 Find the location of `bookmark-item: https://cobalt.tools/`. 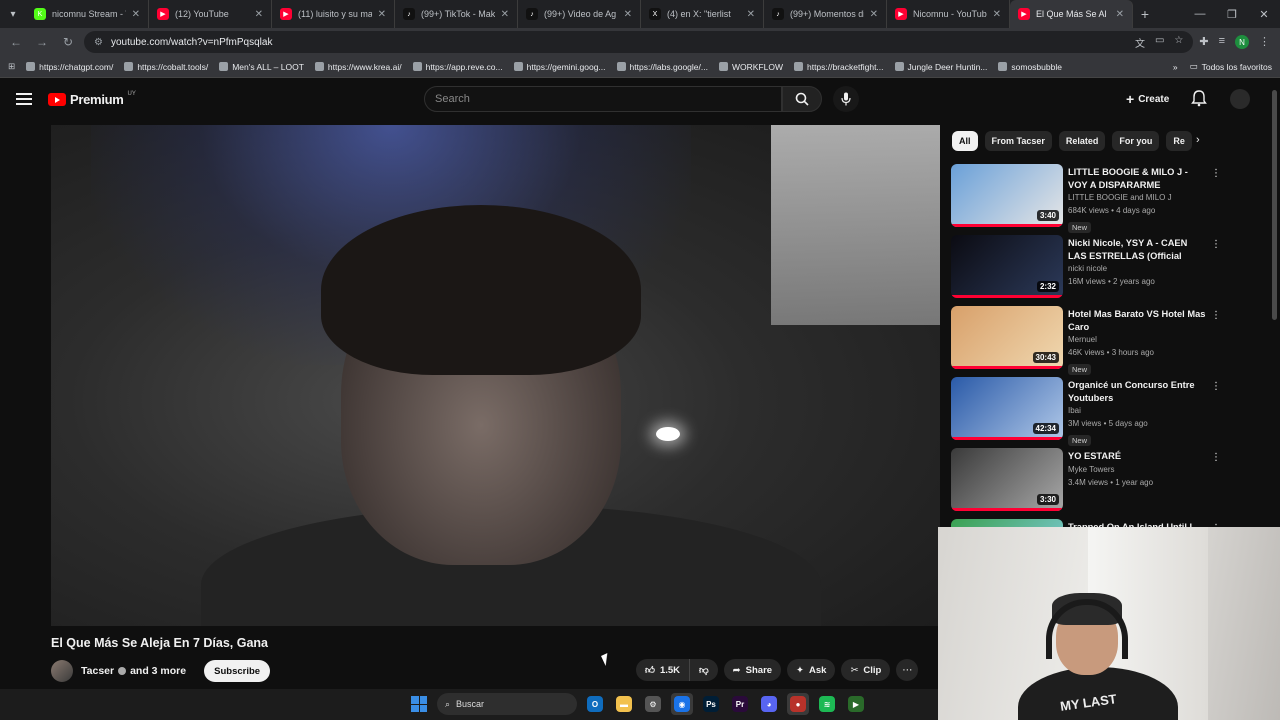

bookmark-item: https://cobalt.tools/ is located at coordinates (166, 67).